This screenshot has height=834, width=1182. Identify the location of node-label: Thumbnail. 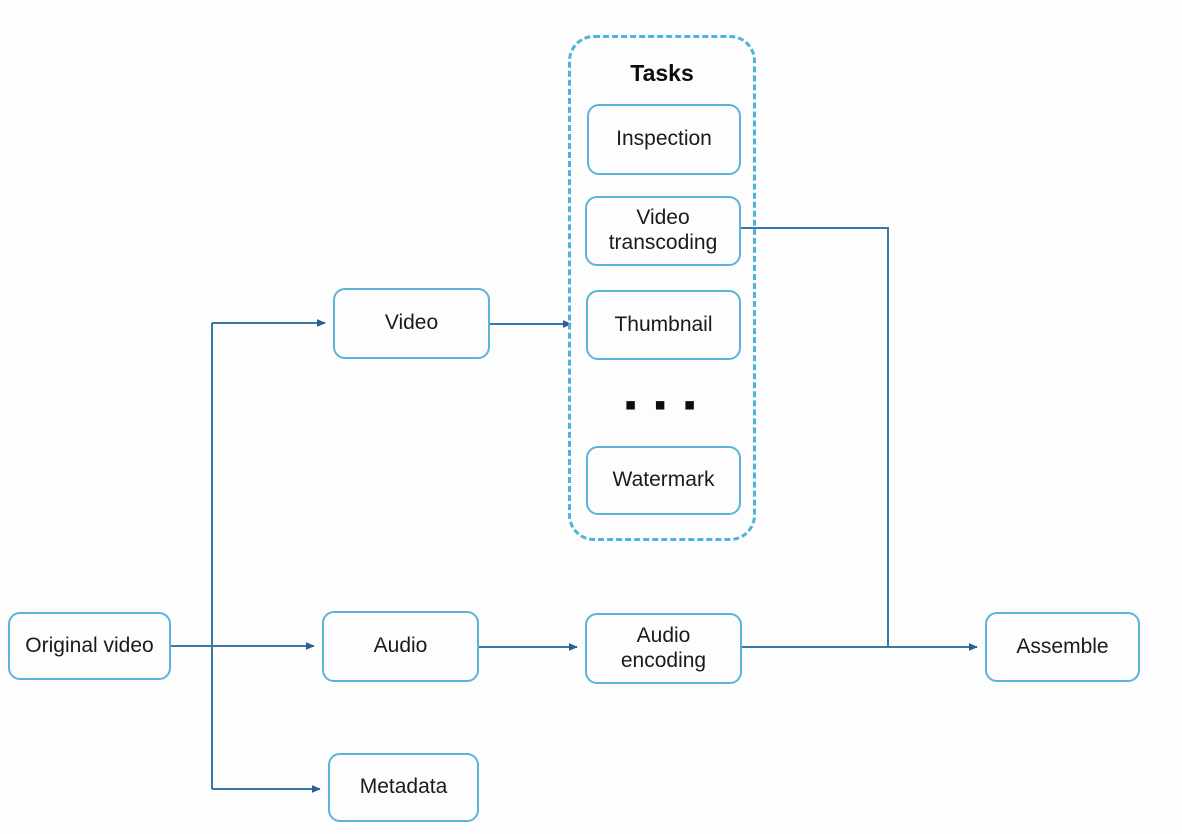
(663, 324).